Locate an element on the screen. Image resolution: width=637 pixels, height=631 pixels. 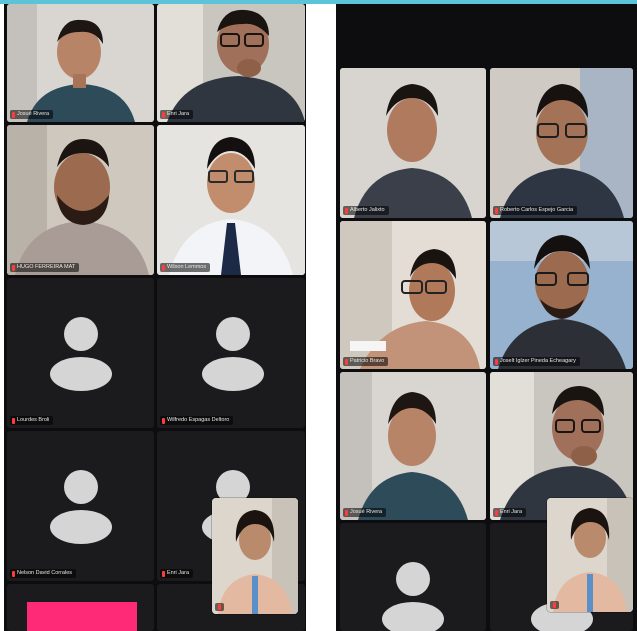
avatar-tile-lourdes-broli: Lourdes Broli is located at coordinates (80, 353).